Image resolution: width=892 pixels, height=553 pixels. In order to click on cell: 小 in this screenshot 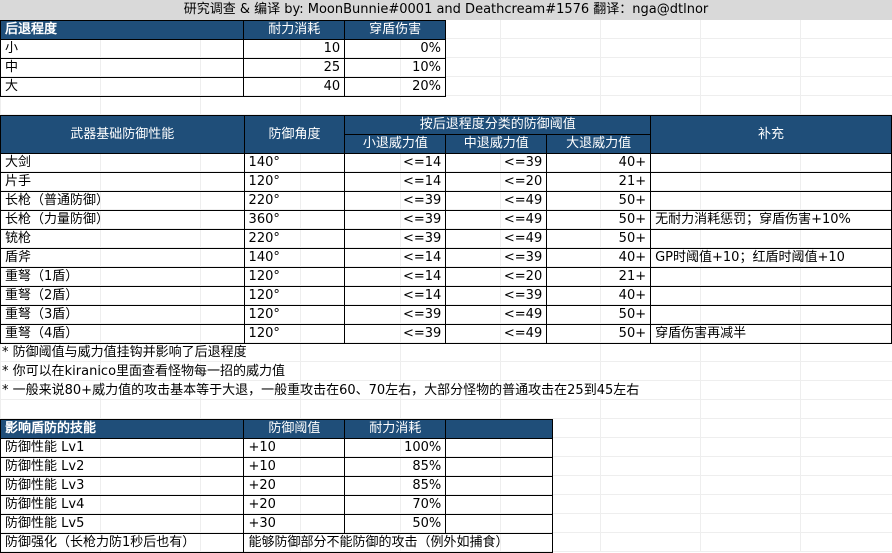, I will do `click(122, 49)`.